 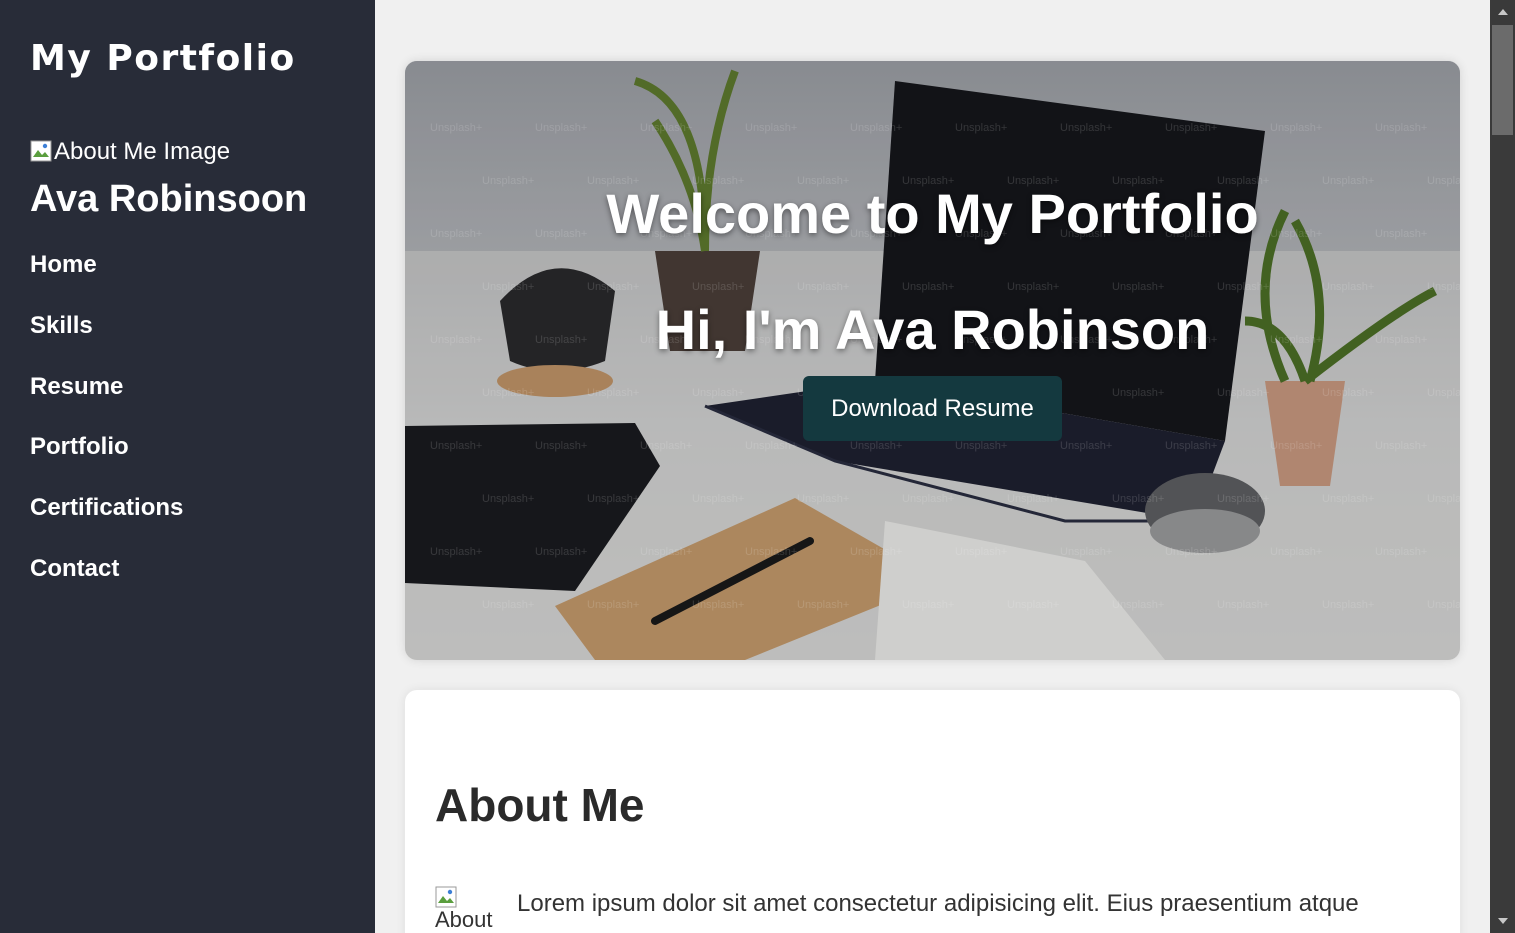 I want to click on profile-name: Ava Robinsoon, so click(x=169, y=199).